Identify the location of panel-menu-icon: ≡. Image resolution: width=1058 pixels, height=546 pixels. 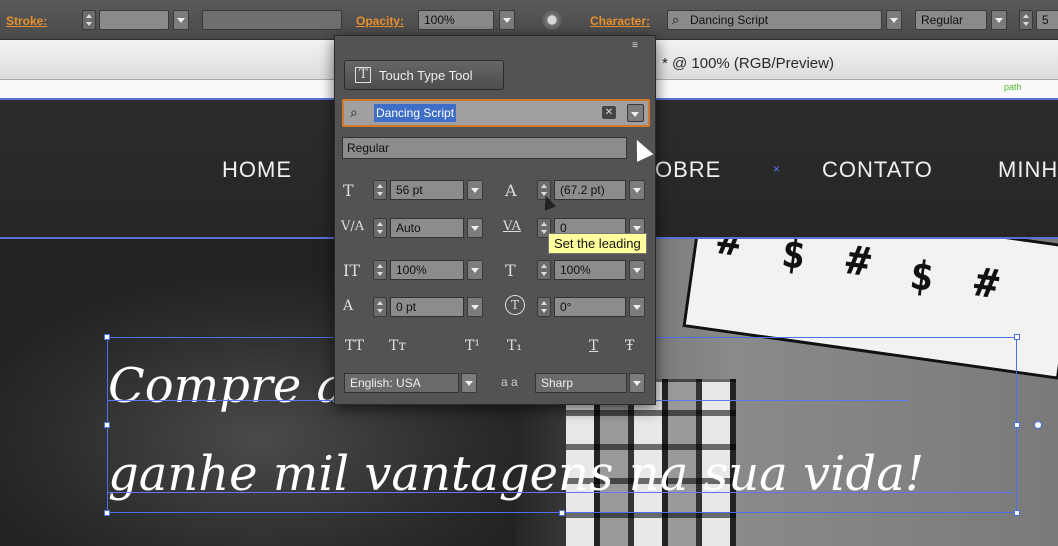
(635, 45).